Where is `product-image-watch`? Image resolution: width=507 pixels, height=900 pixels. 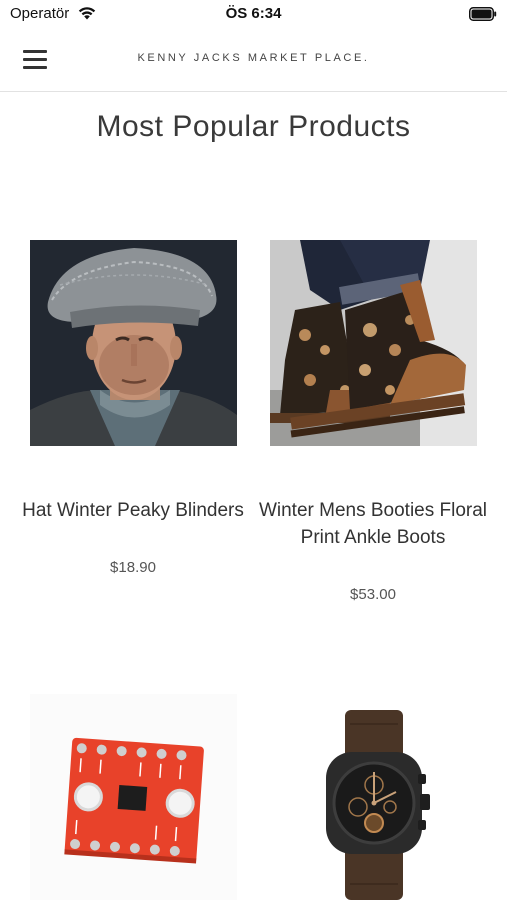 product-image-watch is located at coordinates (373, 797).